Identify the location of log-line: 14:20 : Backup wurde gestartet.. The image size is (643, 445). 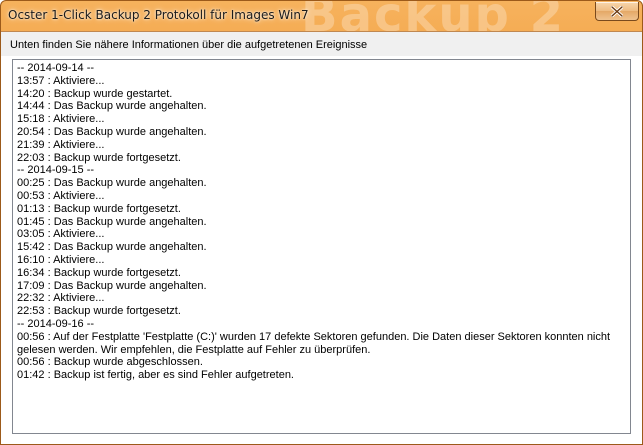
(95, 93).